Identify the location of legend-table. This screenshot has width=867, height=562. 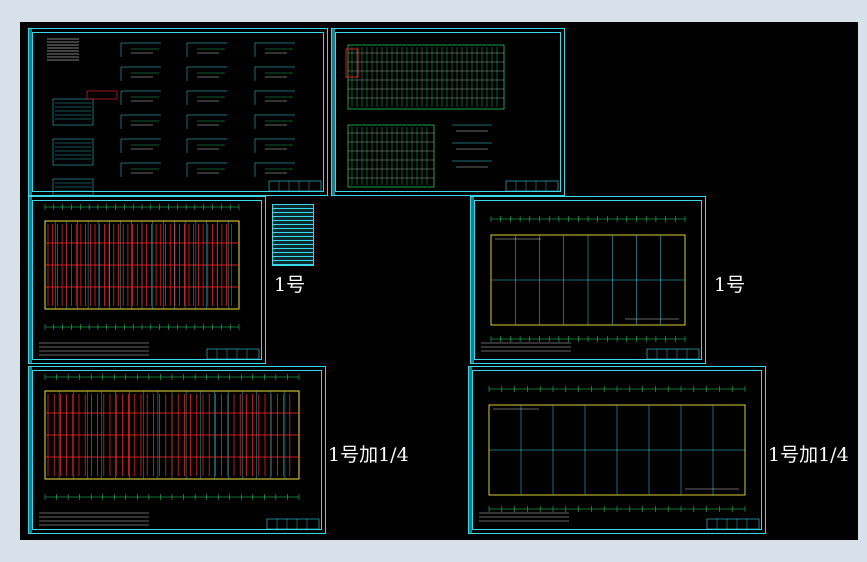
(293, 235).